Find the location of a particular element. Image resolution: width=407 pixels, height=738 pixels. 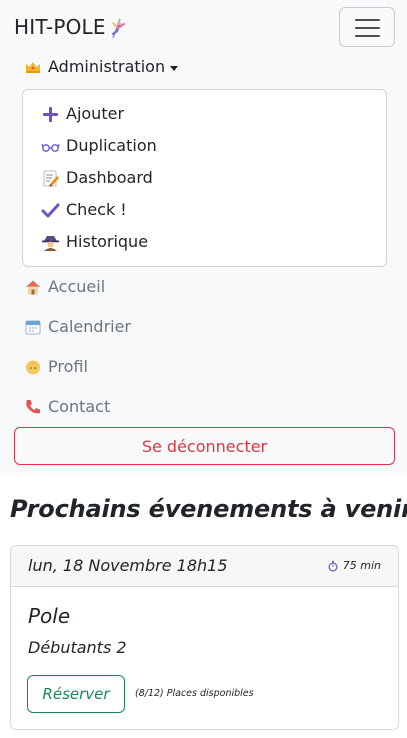

event-title: Pole is located at coordinates (49, 616).